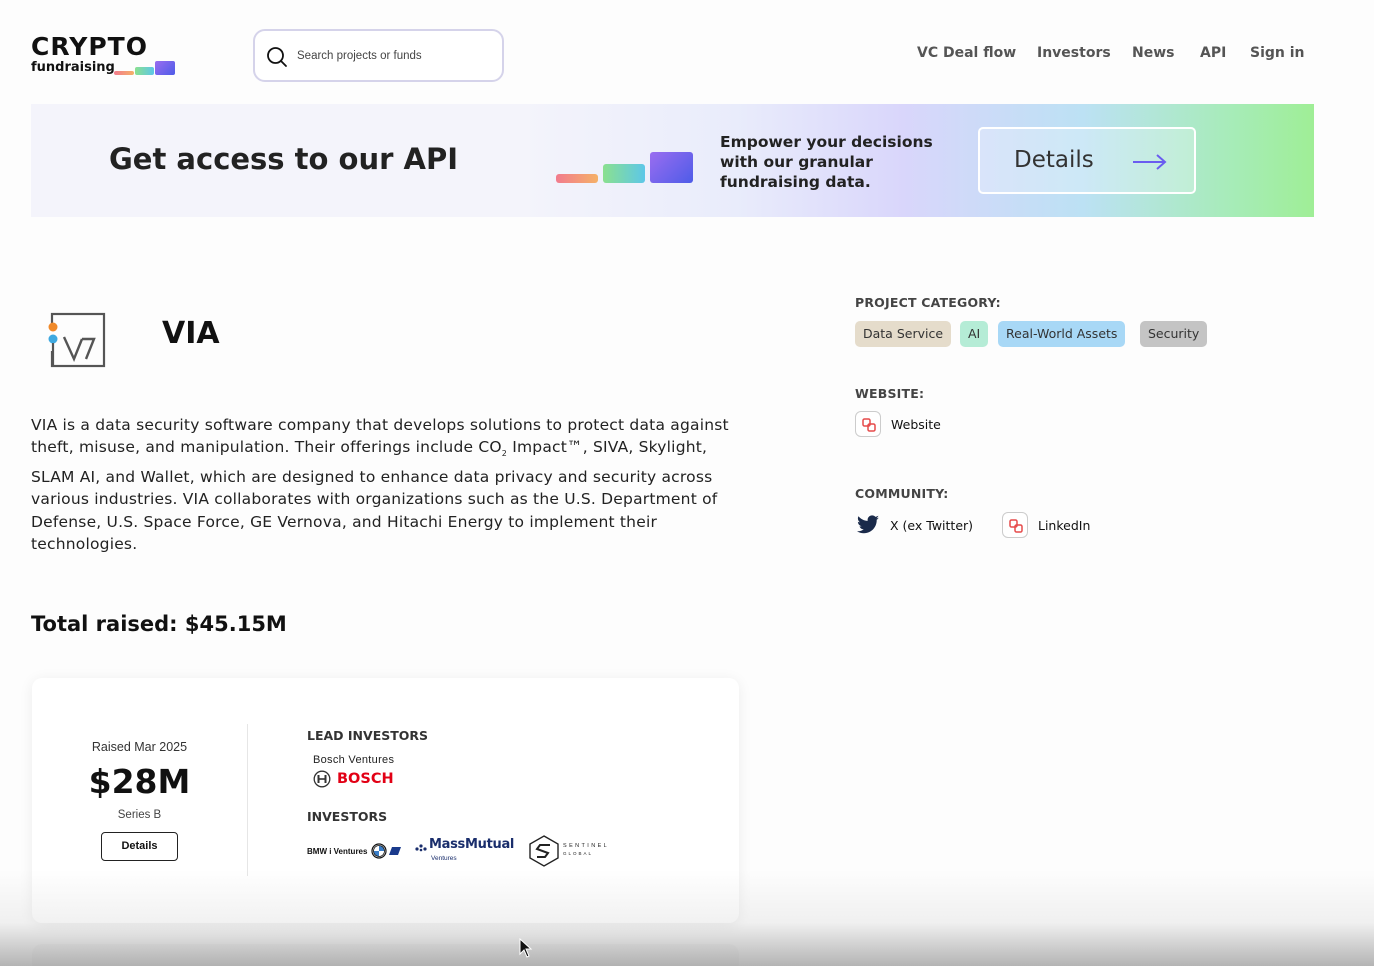  I want to click on twitter-link: X (ex Twitter), so click(914, 525).